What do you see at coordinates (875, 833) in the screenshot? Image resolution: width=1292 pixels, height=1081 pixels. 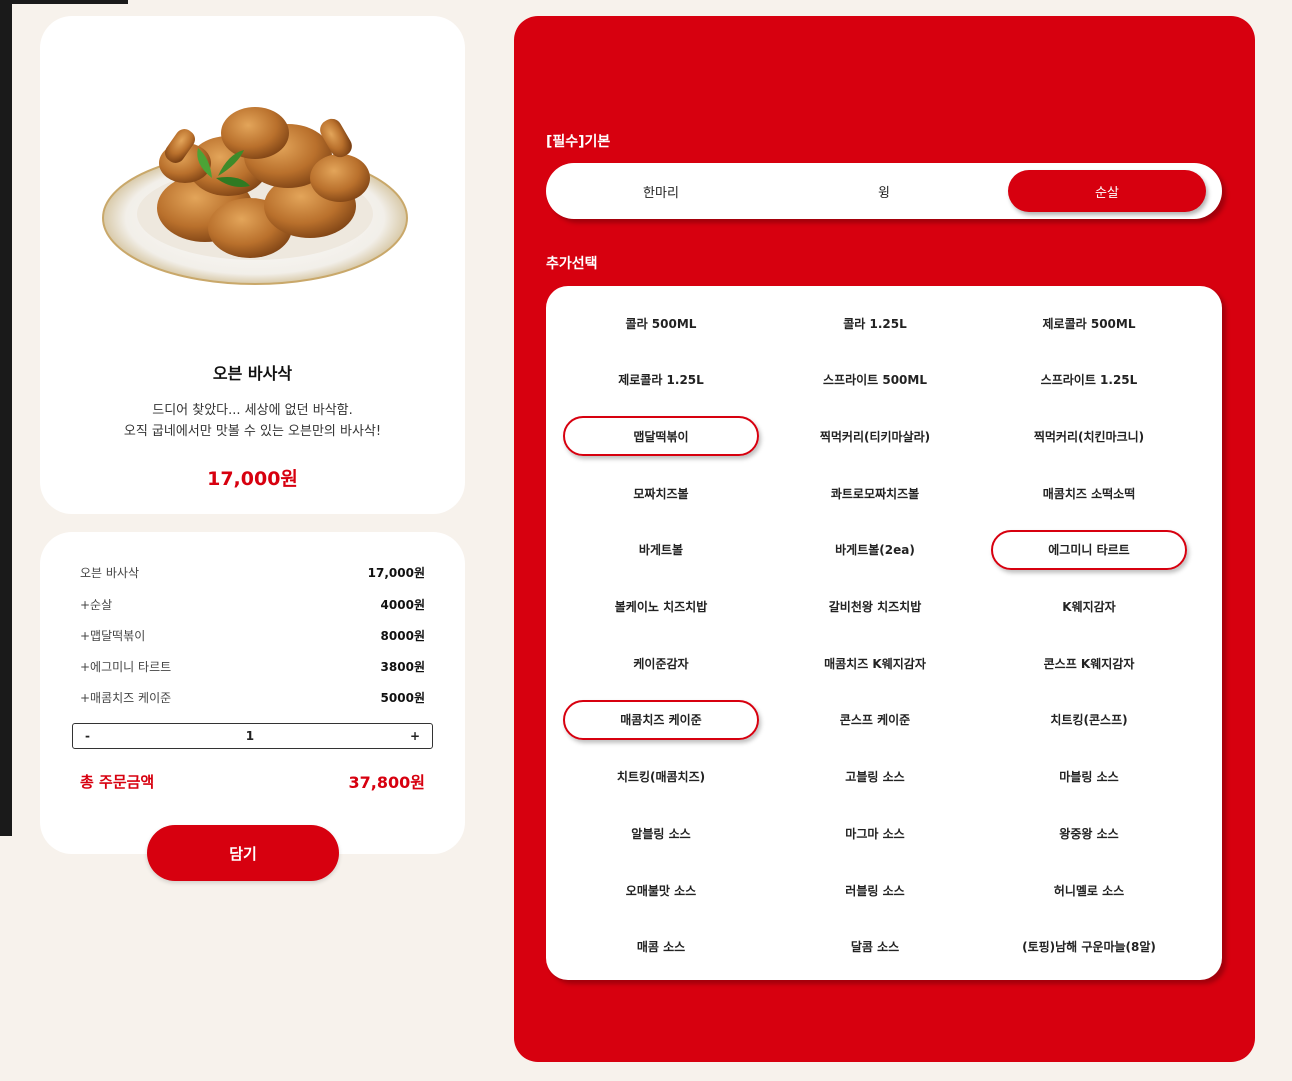 I see `addon-option: 마그마 소스` at bounding box center [875, 833].